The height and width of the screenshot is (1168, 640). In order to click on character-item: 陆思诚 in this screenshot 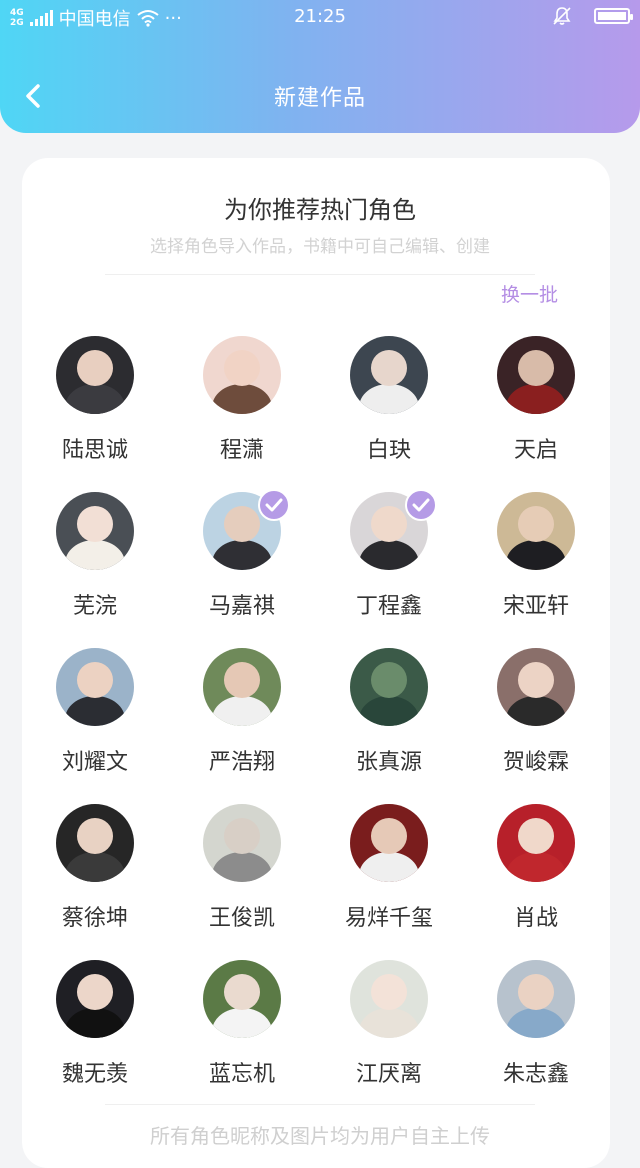, I will do `click(95, 406)`.